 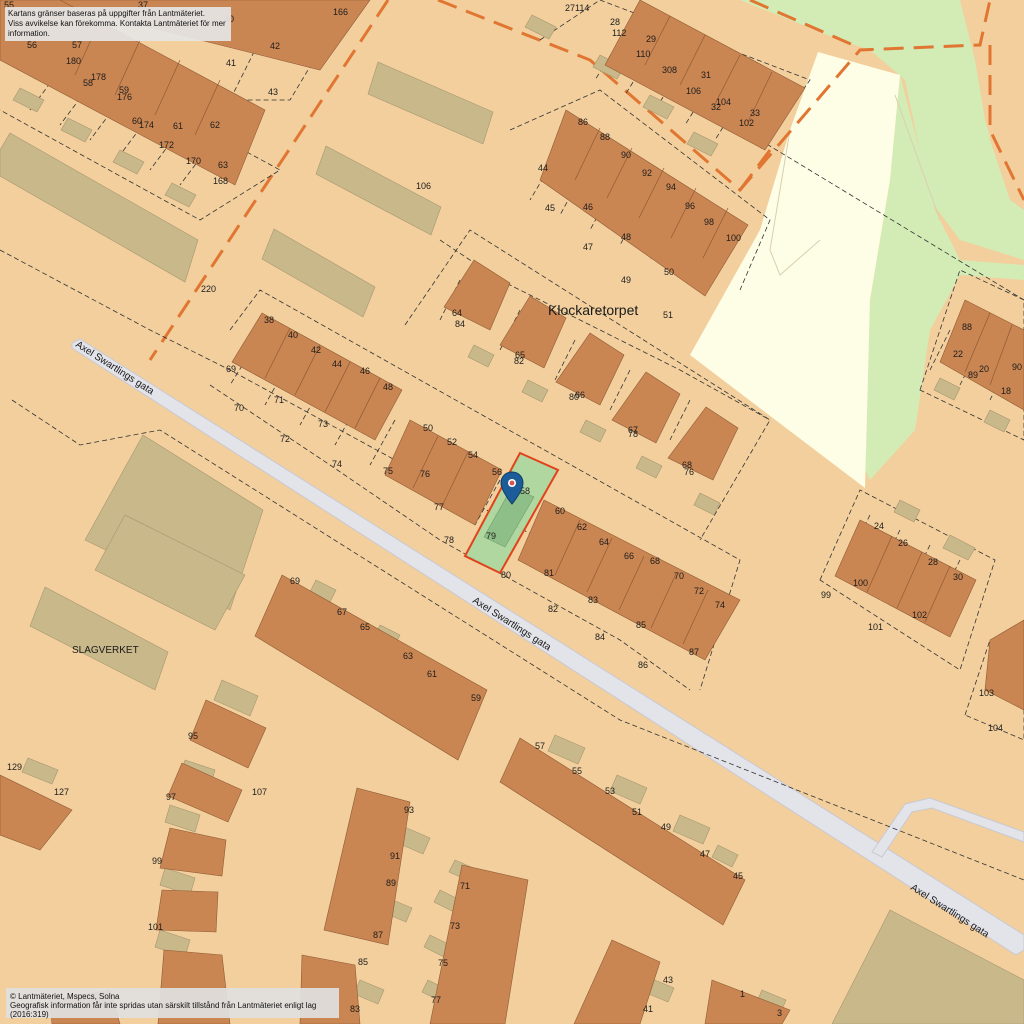 I want to click on house-number: 93, so click(x=409, y=810).